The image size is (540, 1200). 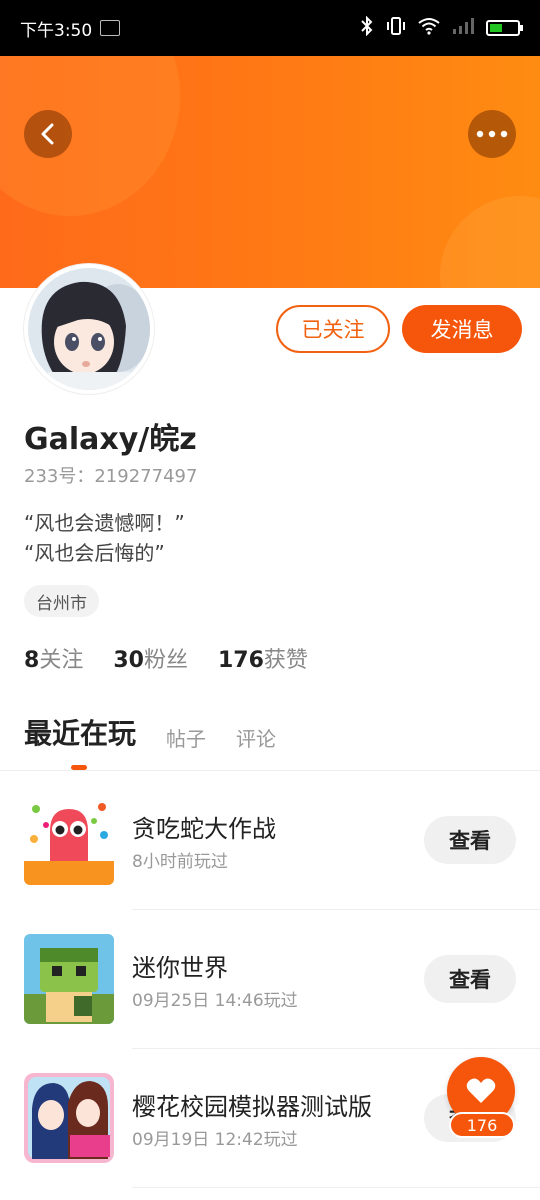 What do you see at coordinates (32, 660) in the screenshot?
I see `stat-number: 8` at bounding box center [32, 660].